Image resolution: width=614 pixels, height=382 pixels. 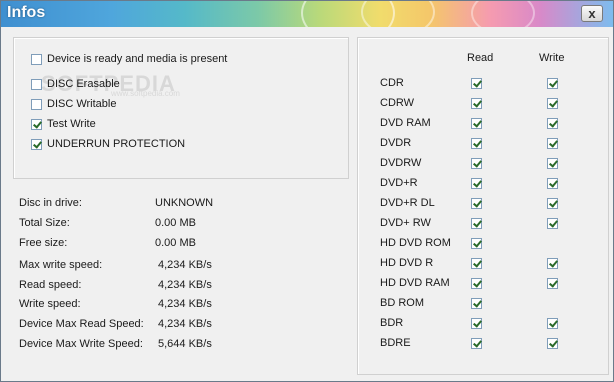 What do you see at coordinates (592, 13) in the screenshot?
I see `close-button: x` at bounding box center [592, 13].